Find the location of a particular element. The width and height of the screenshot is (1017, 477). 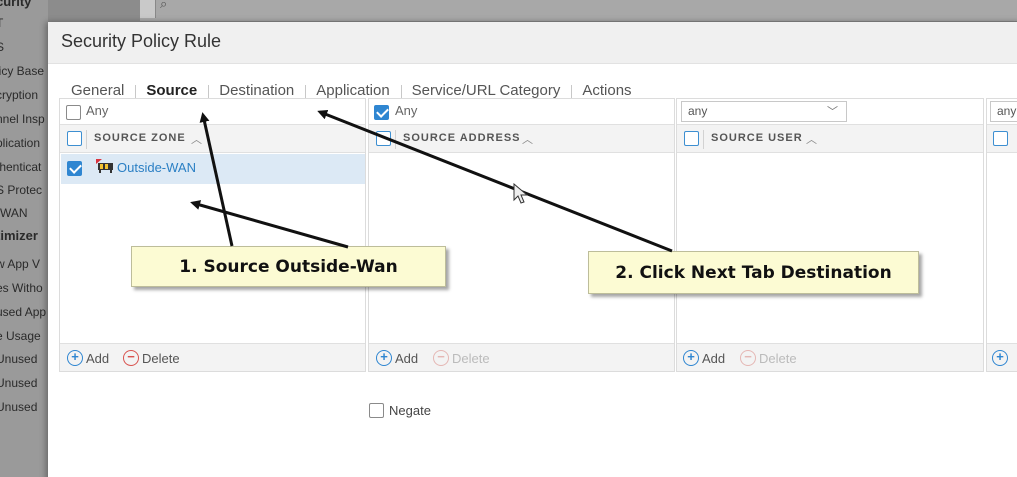

negate-label: Negate is located at coordinates (410, 410).